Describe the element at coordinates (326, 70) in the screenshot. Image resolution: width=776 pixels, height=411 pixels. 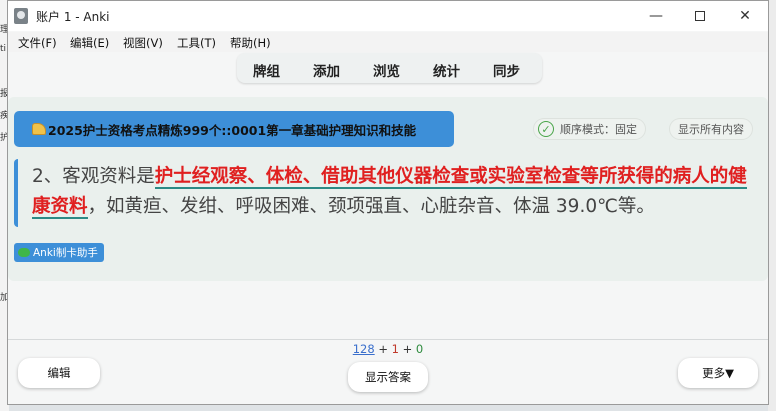
I see `toolbar-add: 添加` at that location.